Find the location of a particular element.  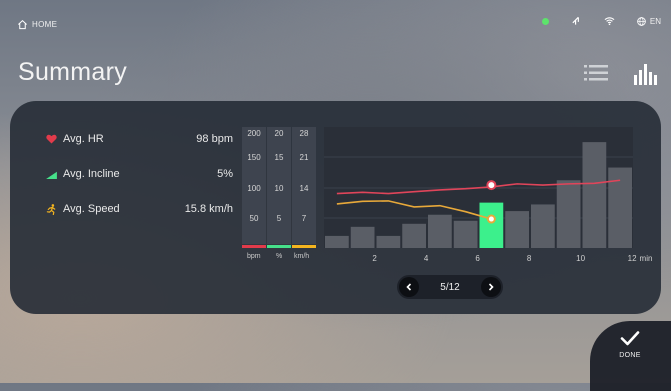

x-tick-label: 6 is located at coordinates (477, 258).